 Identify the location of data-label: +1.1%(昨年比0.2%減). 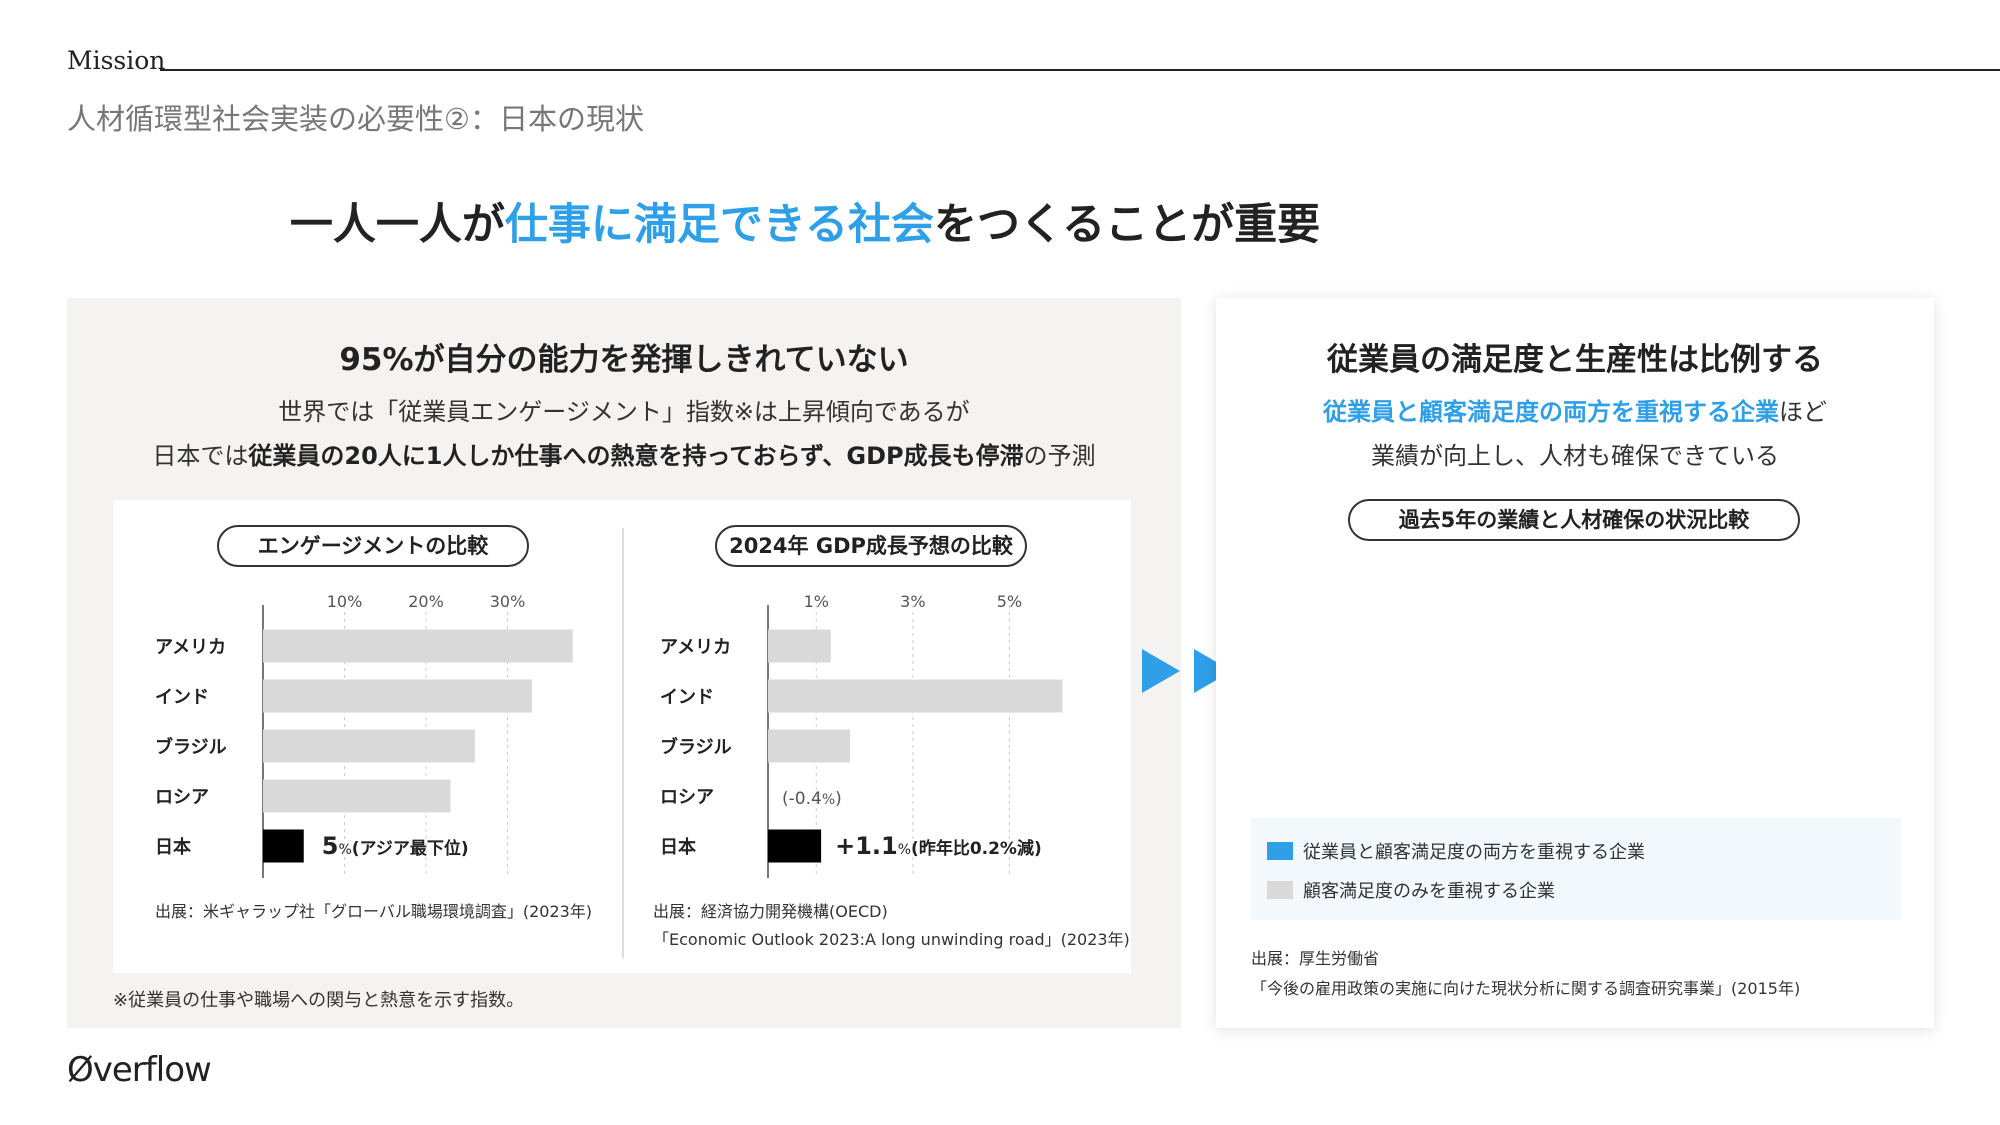
(938, 846).